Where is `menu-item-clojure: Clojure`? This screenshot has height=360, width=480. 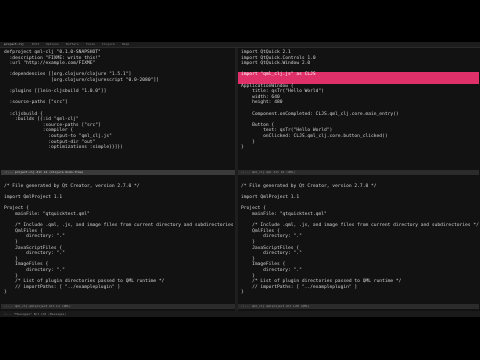 menu-item-clojure: Clojure is located at coordinates (108, 44).